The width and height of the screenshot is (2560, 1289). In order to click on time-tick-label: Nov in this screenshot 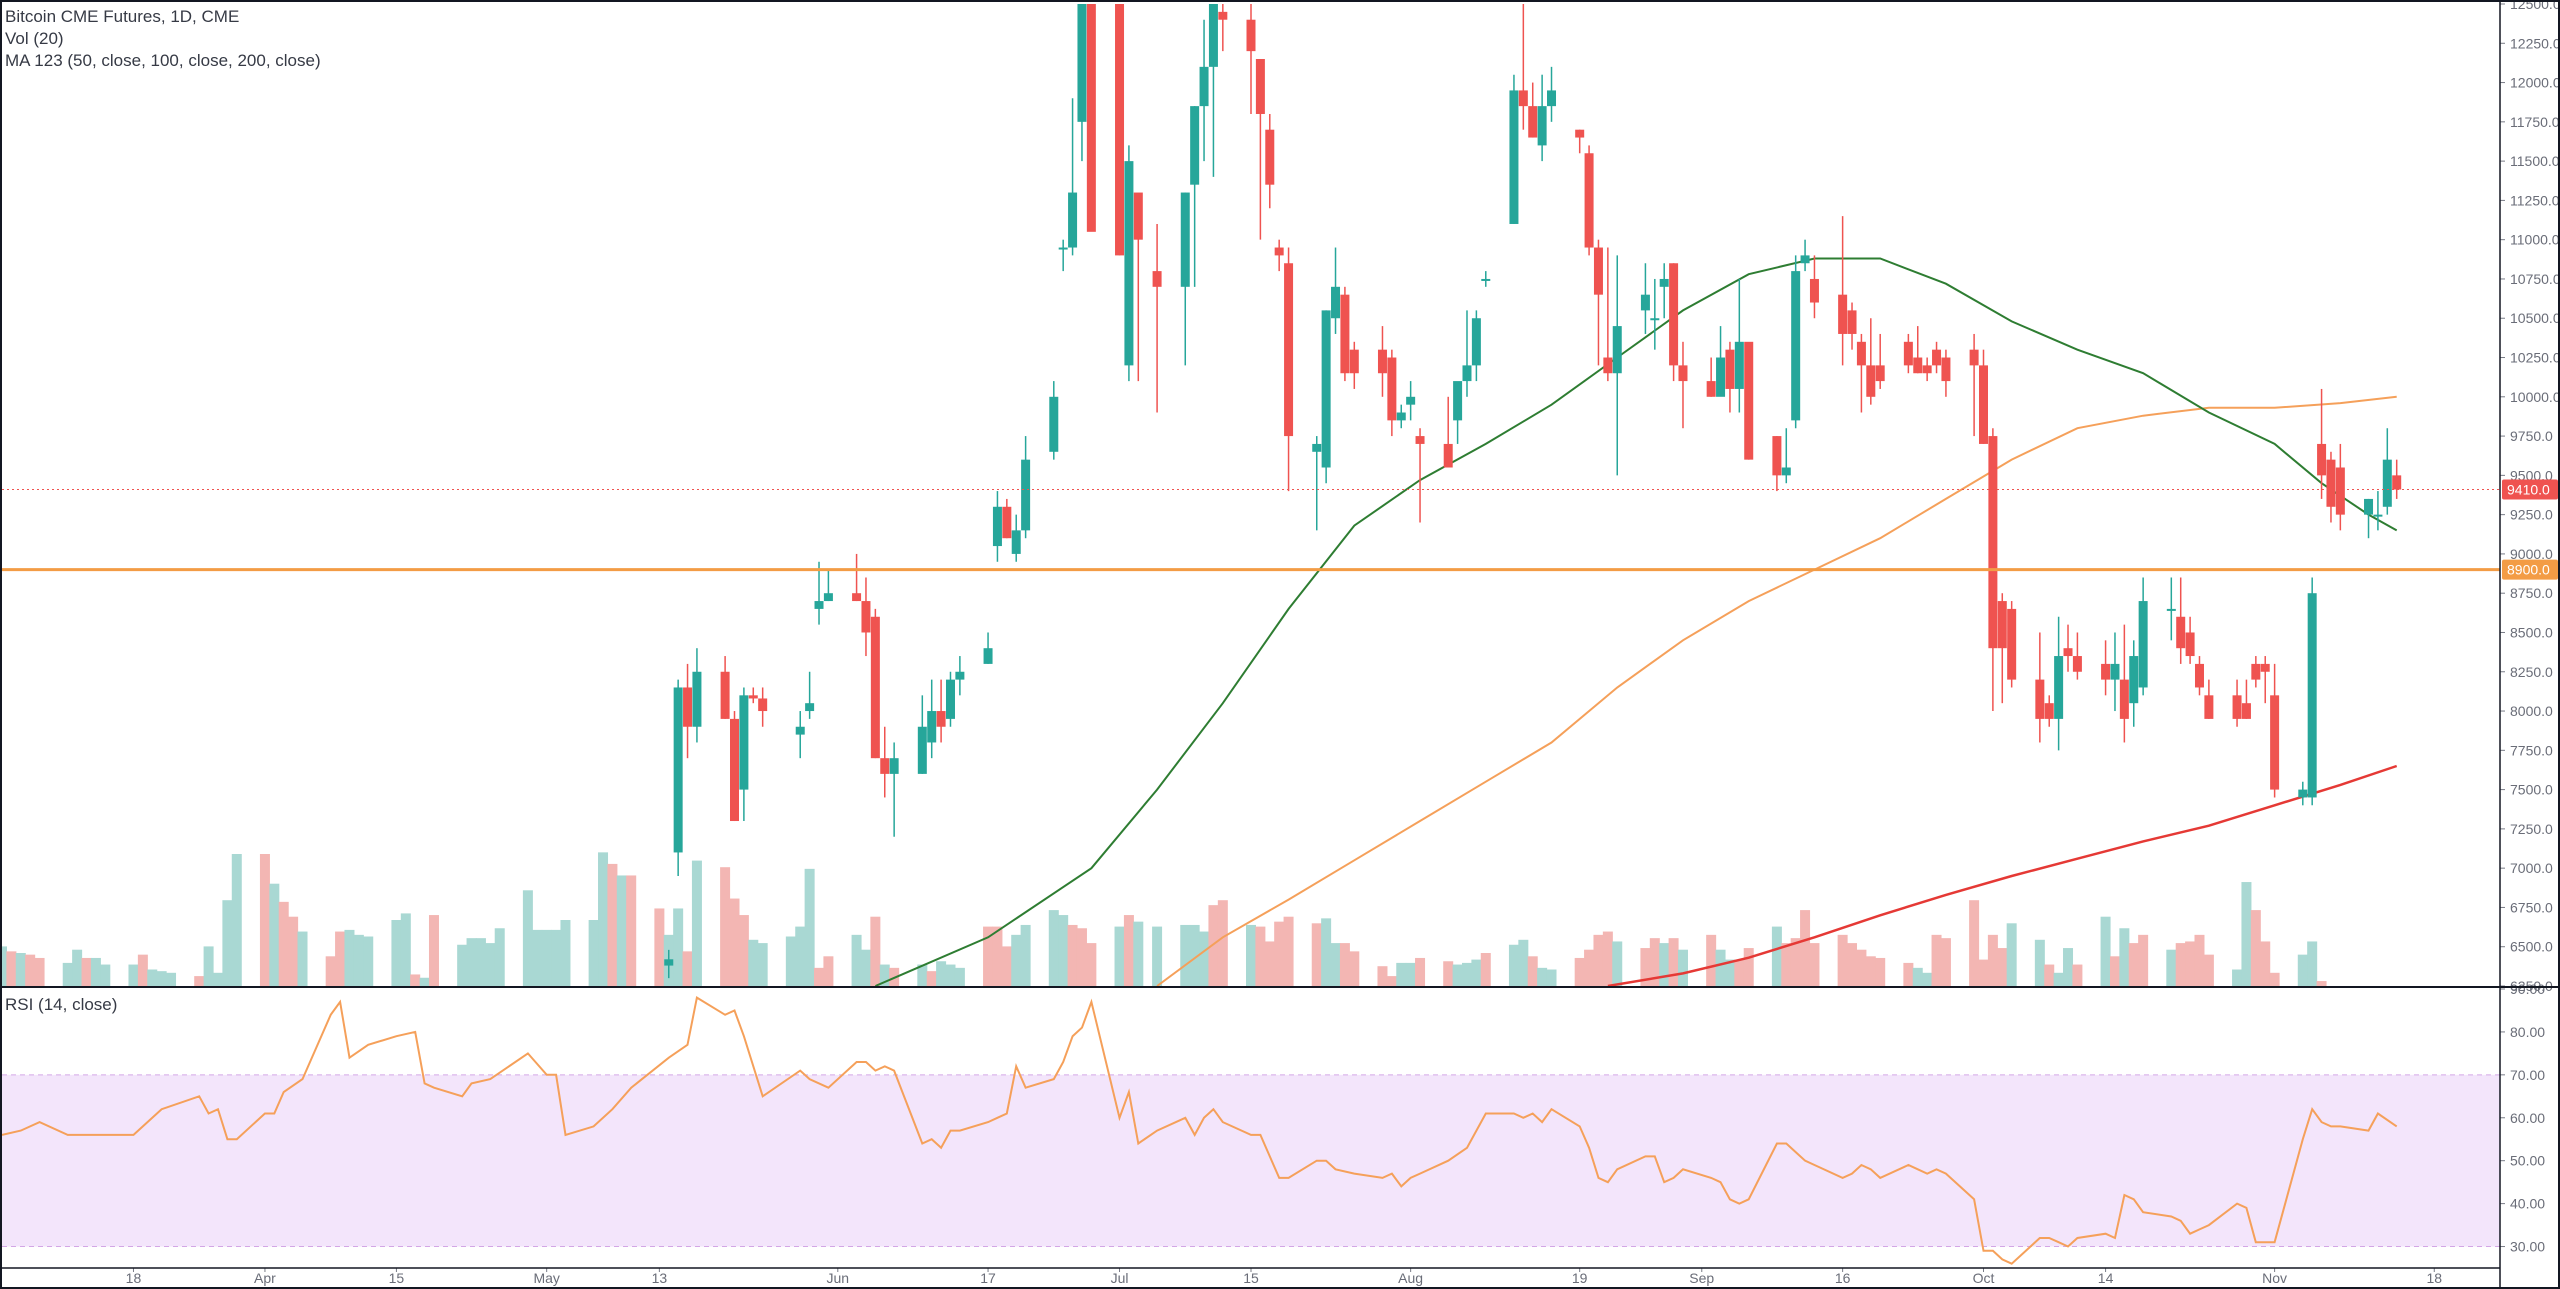, I will do `click(2274, 1278)`.